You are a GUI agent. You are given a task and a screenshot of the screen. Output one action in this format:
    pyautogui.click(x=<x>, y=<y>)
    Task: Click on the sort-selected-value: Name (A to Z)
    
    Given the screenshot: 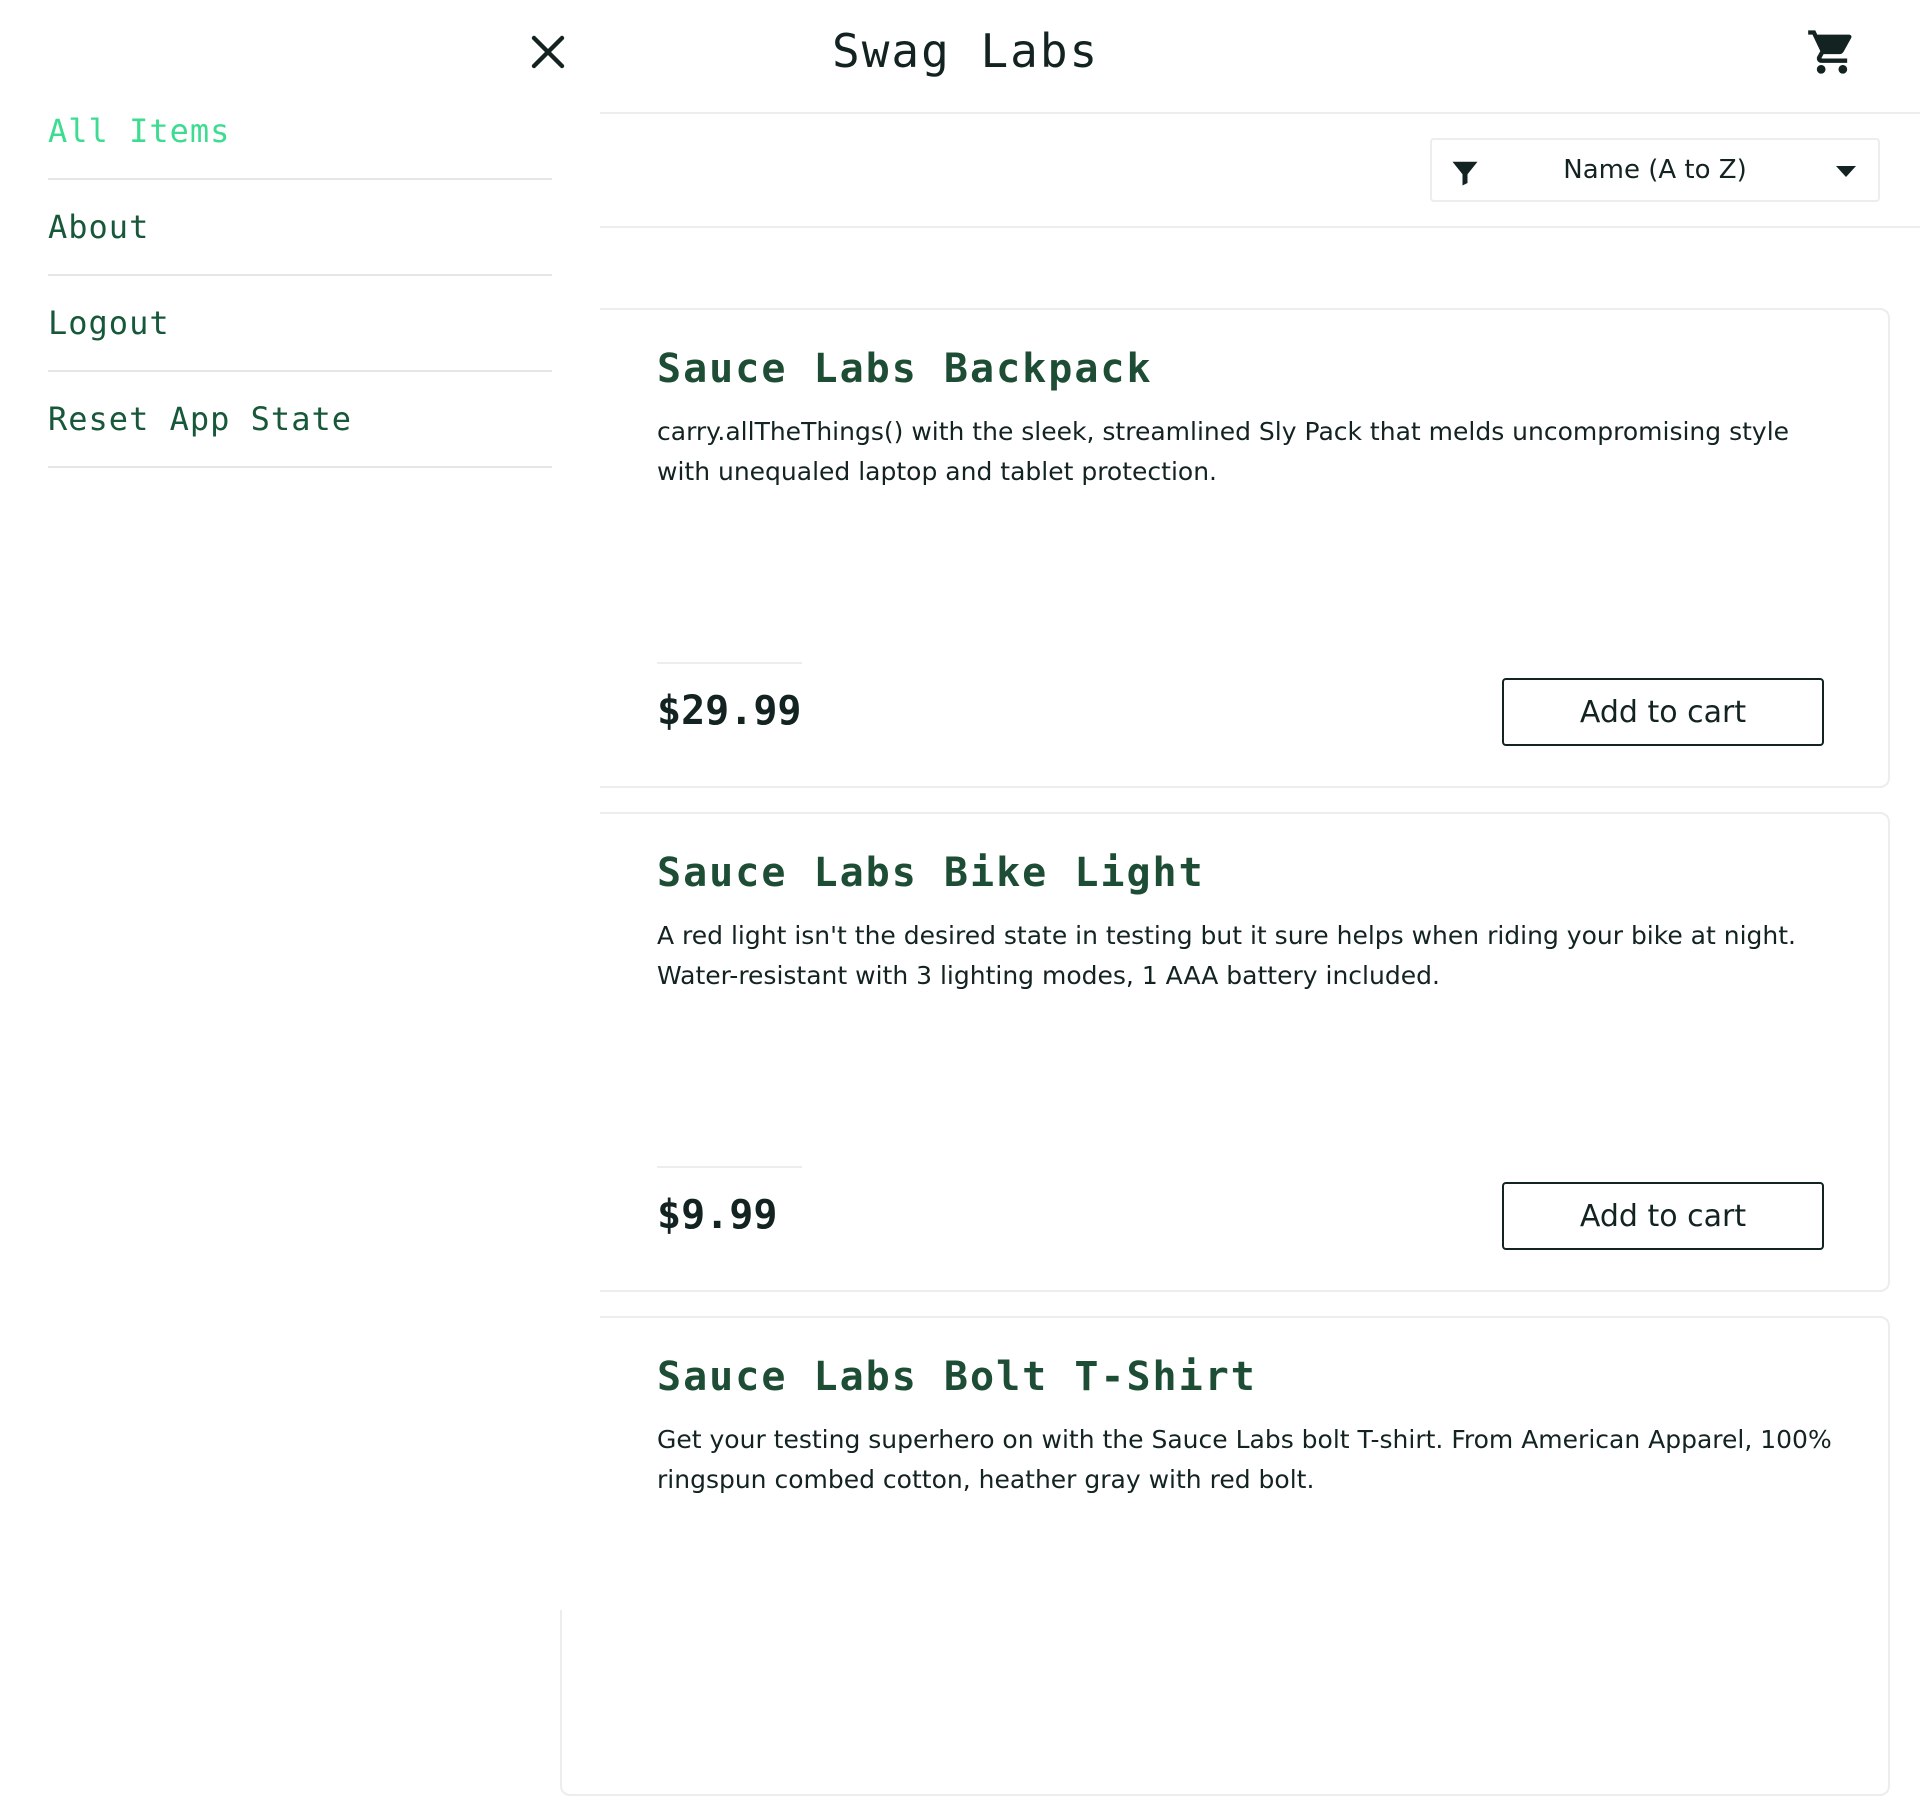 What is the action you would take?
    pyautogui.click(x=1655, y=170)
    